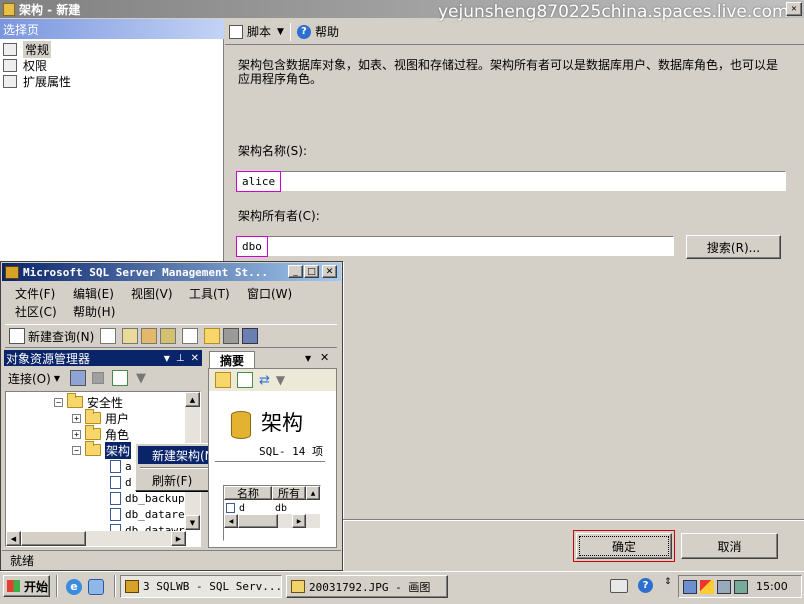  Describe the element at coordinates (367, 586) in the screenshot. I see `taskbar-item-paint: 20031792.JPG - 画图` at that location.